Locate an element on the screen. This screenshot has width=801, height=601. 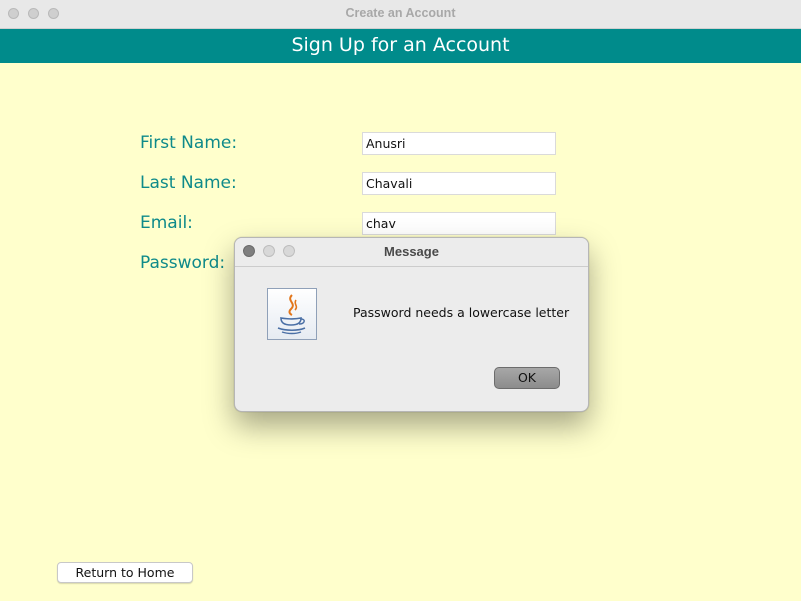
window-titlebar: Create an Account is located at coordinates (400, 14).